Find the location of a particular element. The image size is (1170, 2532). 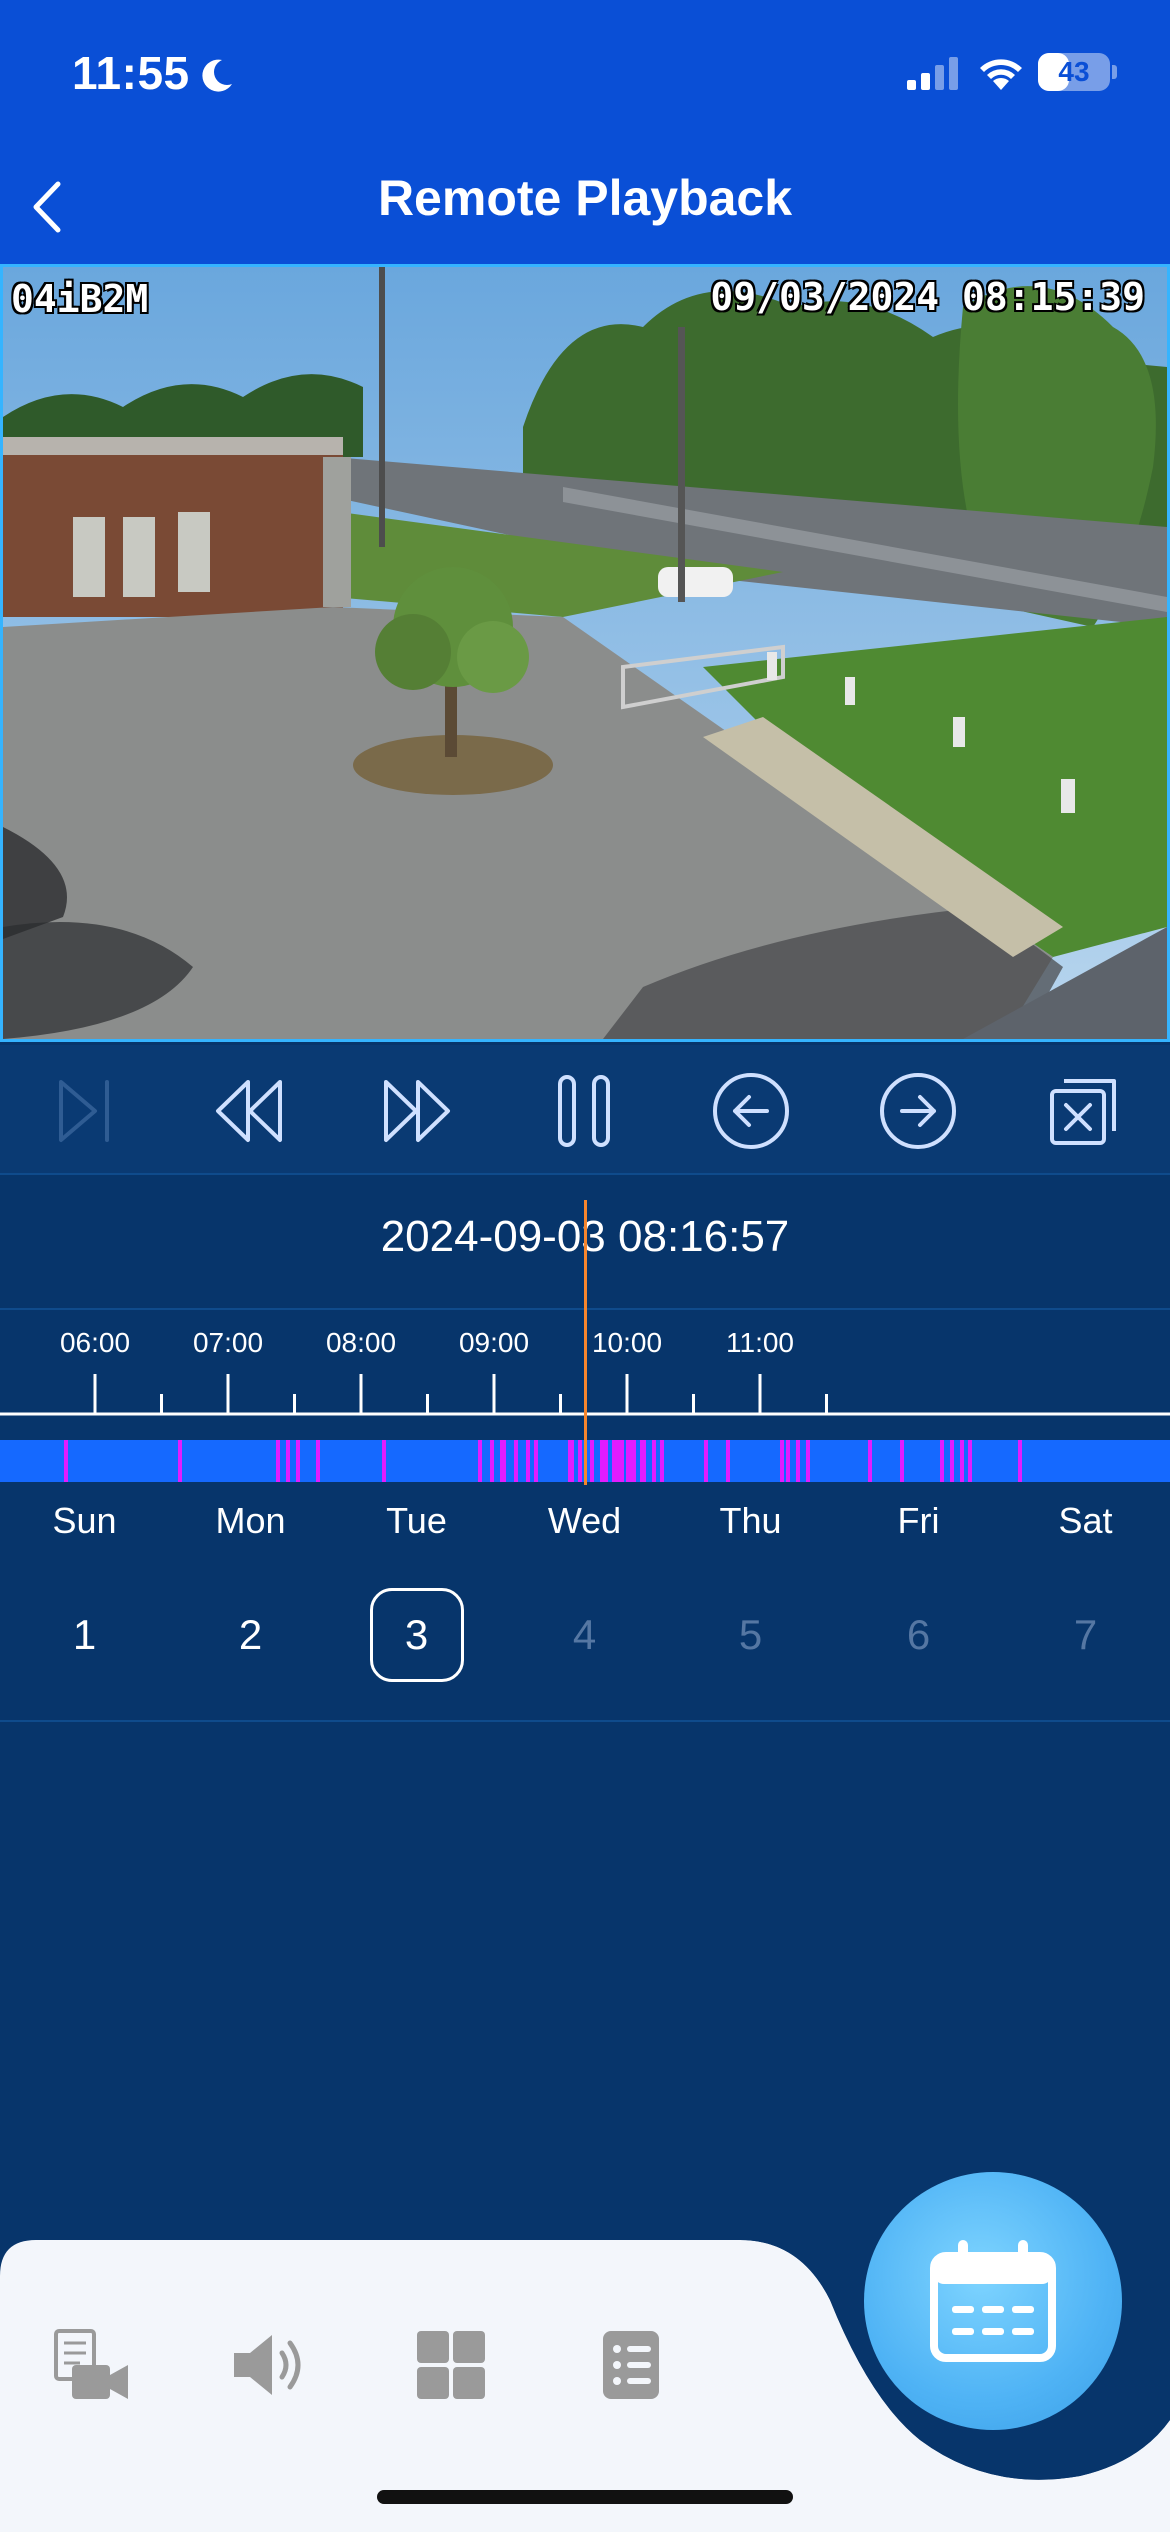

speaker-icon is located at coordinates (267, 2365).